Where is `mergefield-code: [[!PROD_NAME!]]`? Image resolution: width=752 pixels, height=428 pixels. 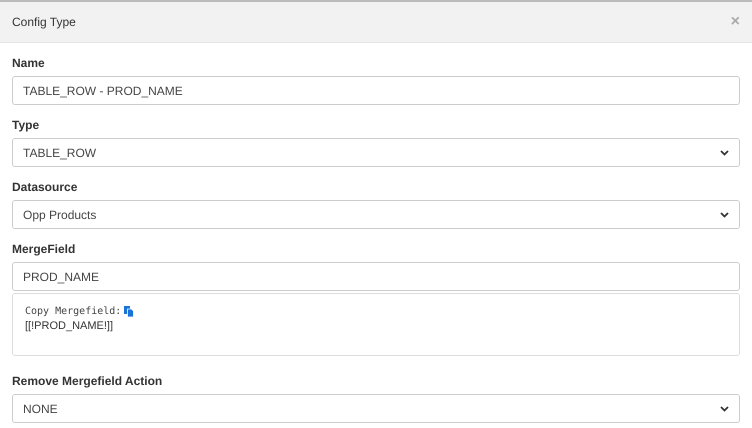
mergefield-code: [[!PROD_NAME!]] is located at coordinates (69, 326).